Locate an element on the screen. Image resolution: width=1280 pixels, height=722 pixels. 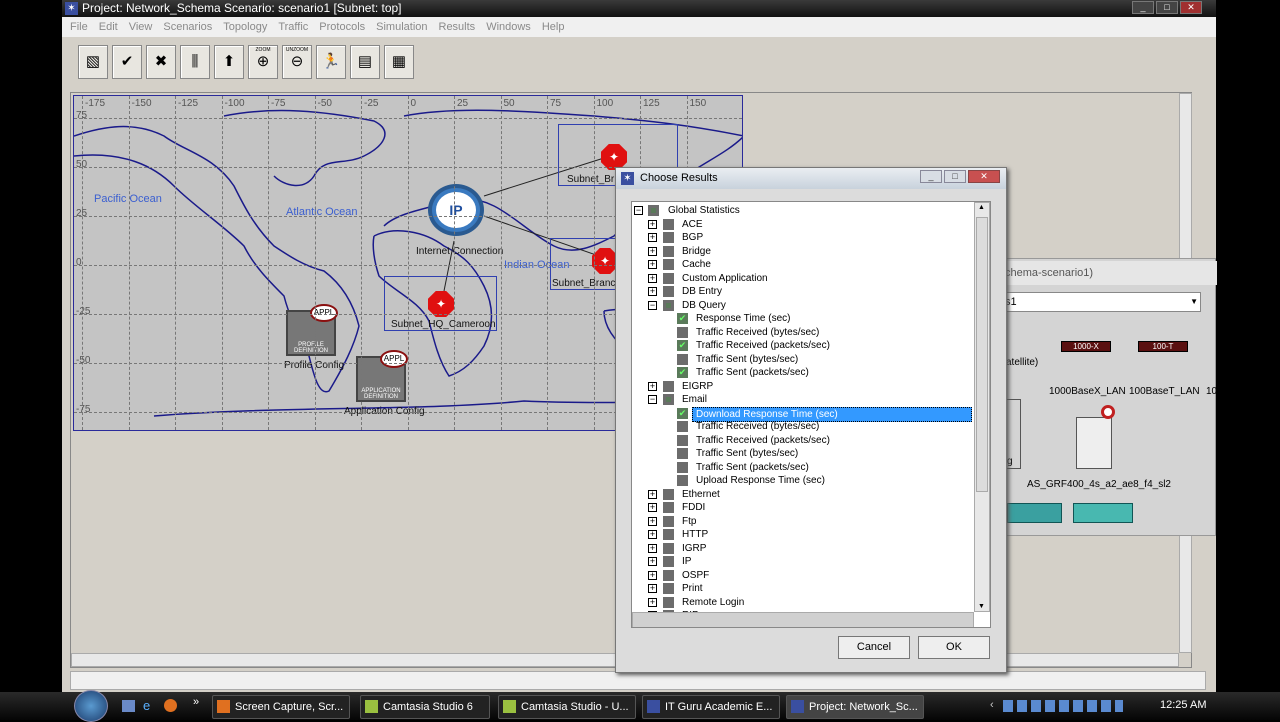
configure-run-simulation-button: 🏃 is located at coordinates (331, 62).